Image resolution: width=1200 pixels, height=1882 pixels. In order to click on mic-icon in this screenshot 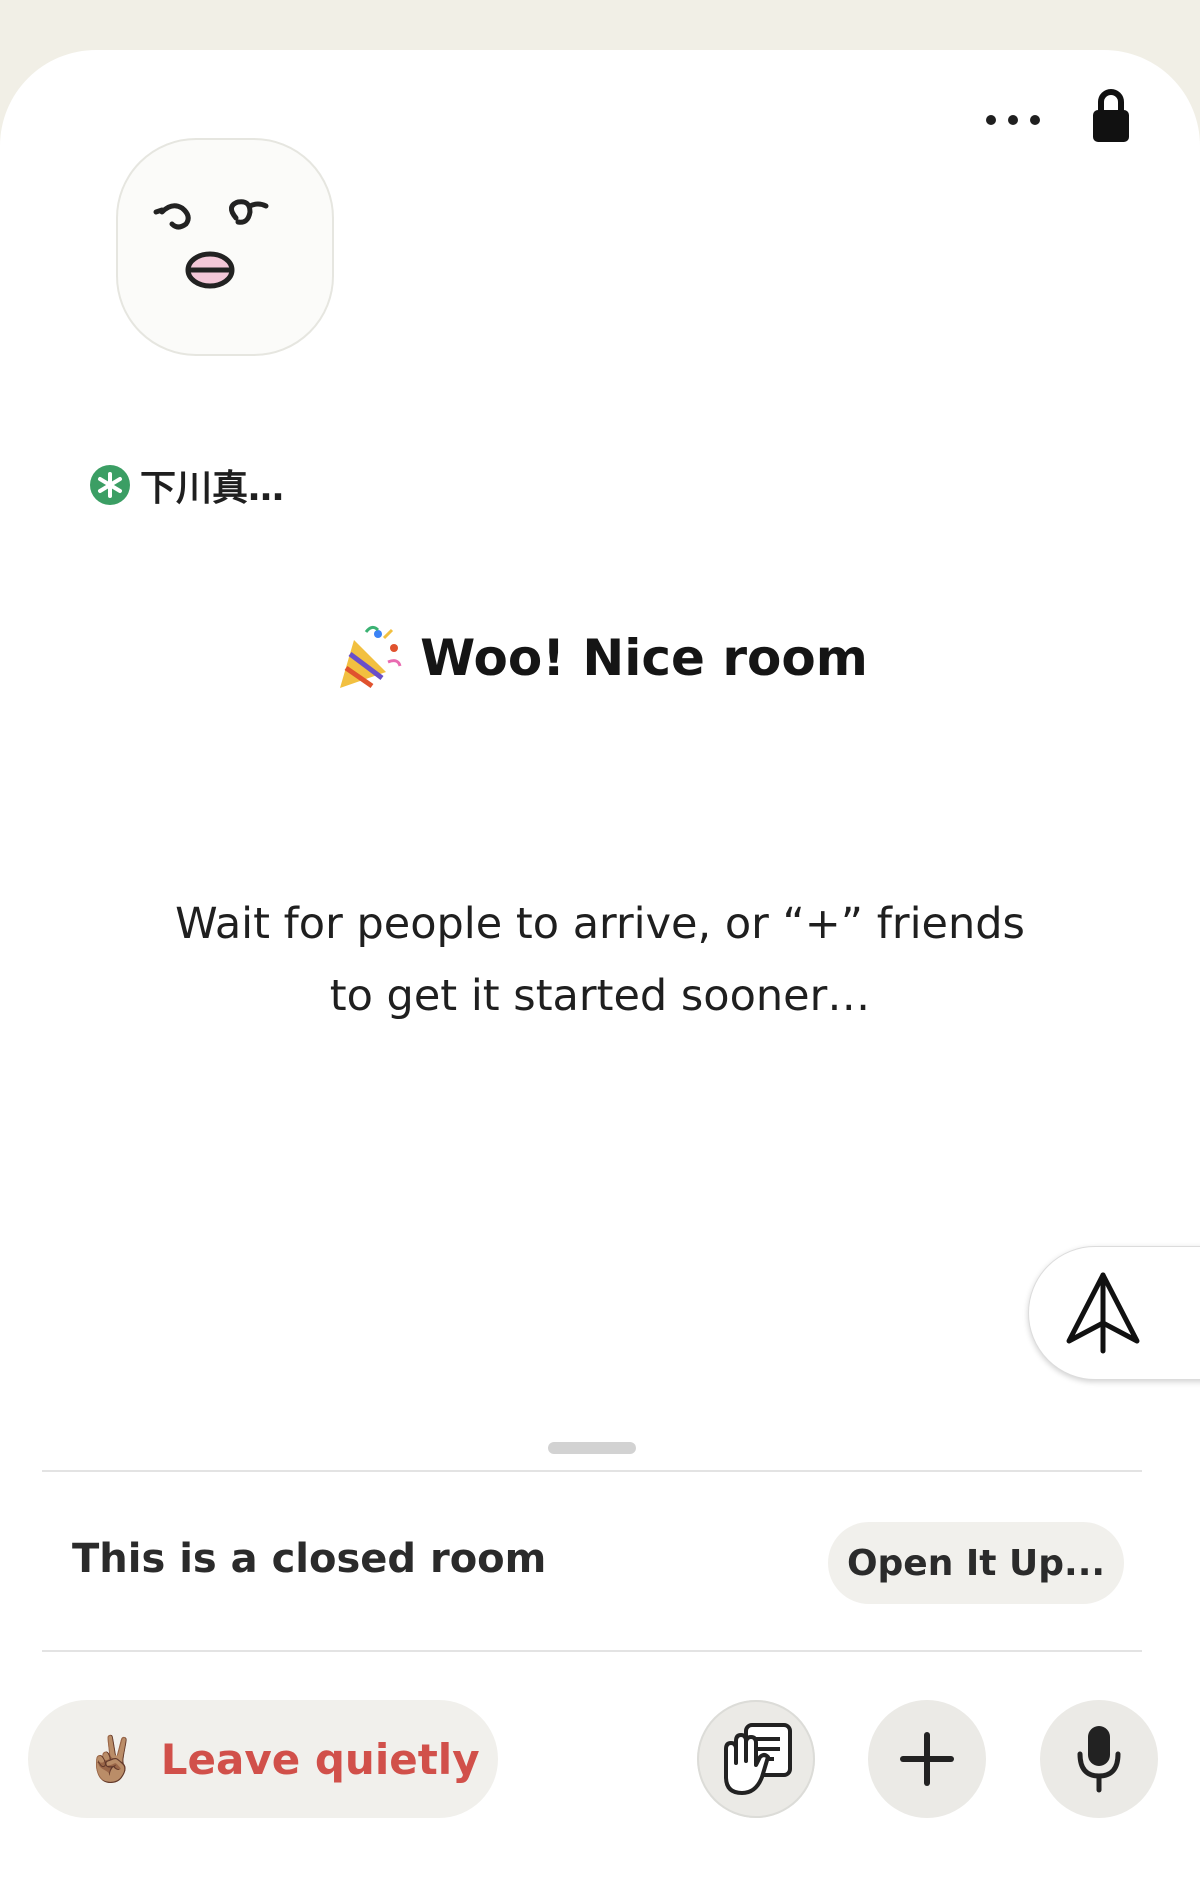, I will do `click(1099, 1759)`.